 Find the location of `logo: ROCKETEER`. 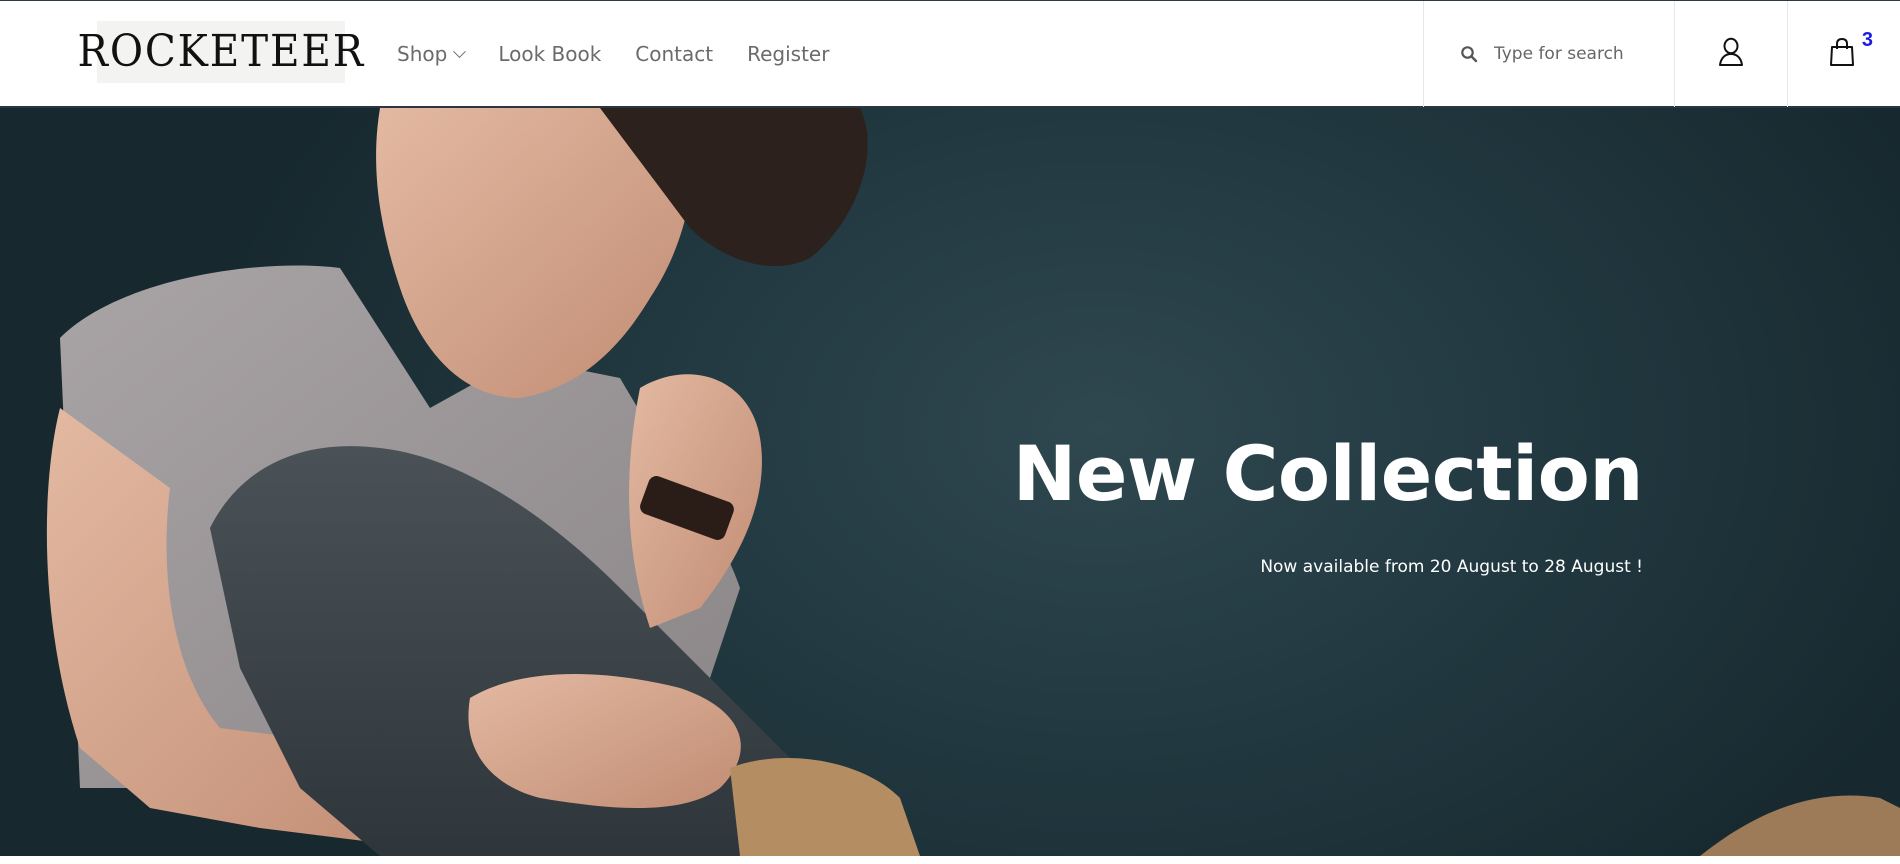

logo: ROCKETEER is located at coordinates (220, 52).